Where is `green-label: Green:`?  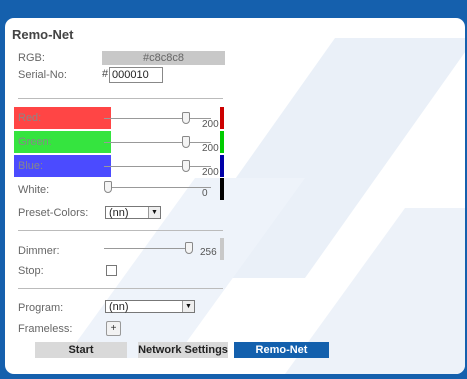 green-label: Green: is located at coordinates (35, 142).